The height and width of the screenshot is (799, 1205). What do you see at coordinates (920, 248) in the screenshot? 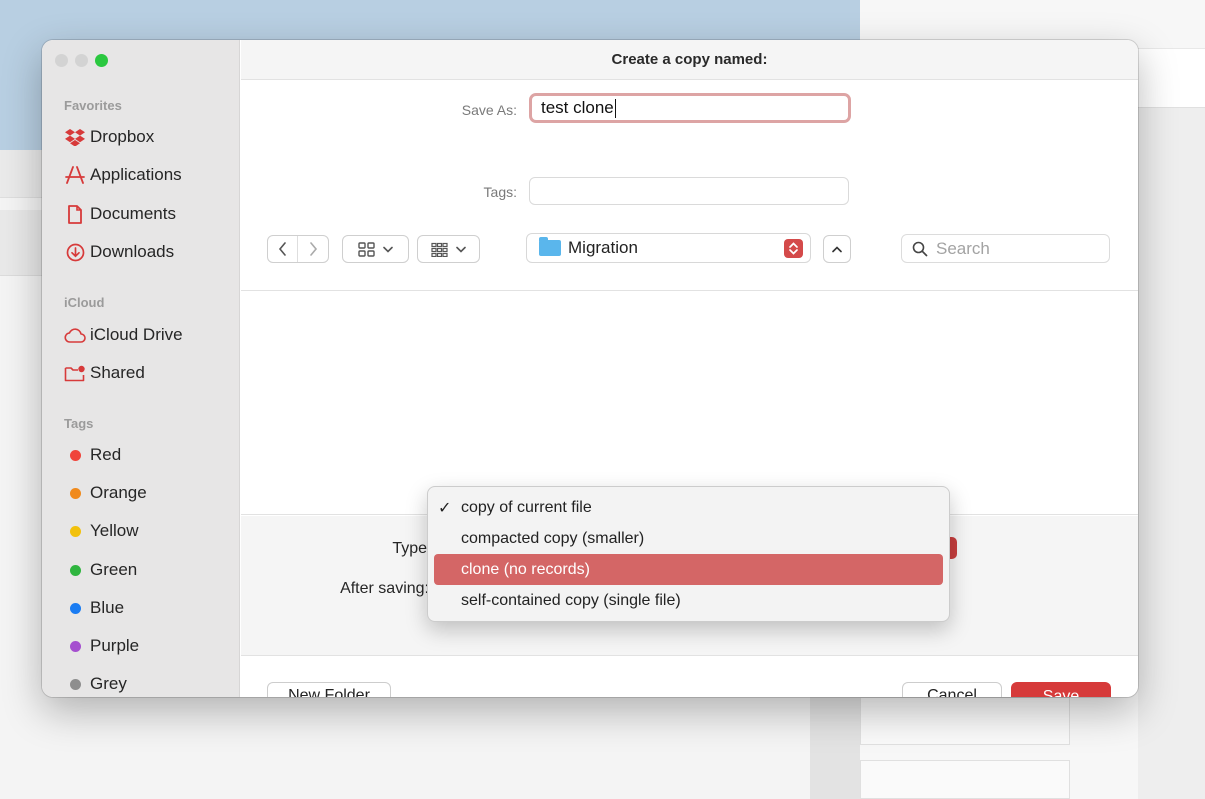
I see `search-icon` at bounding box center [920, 248].